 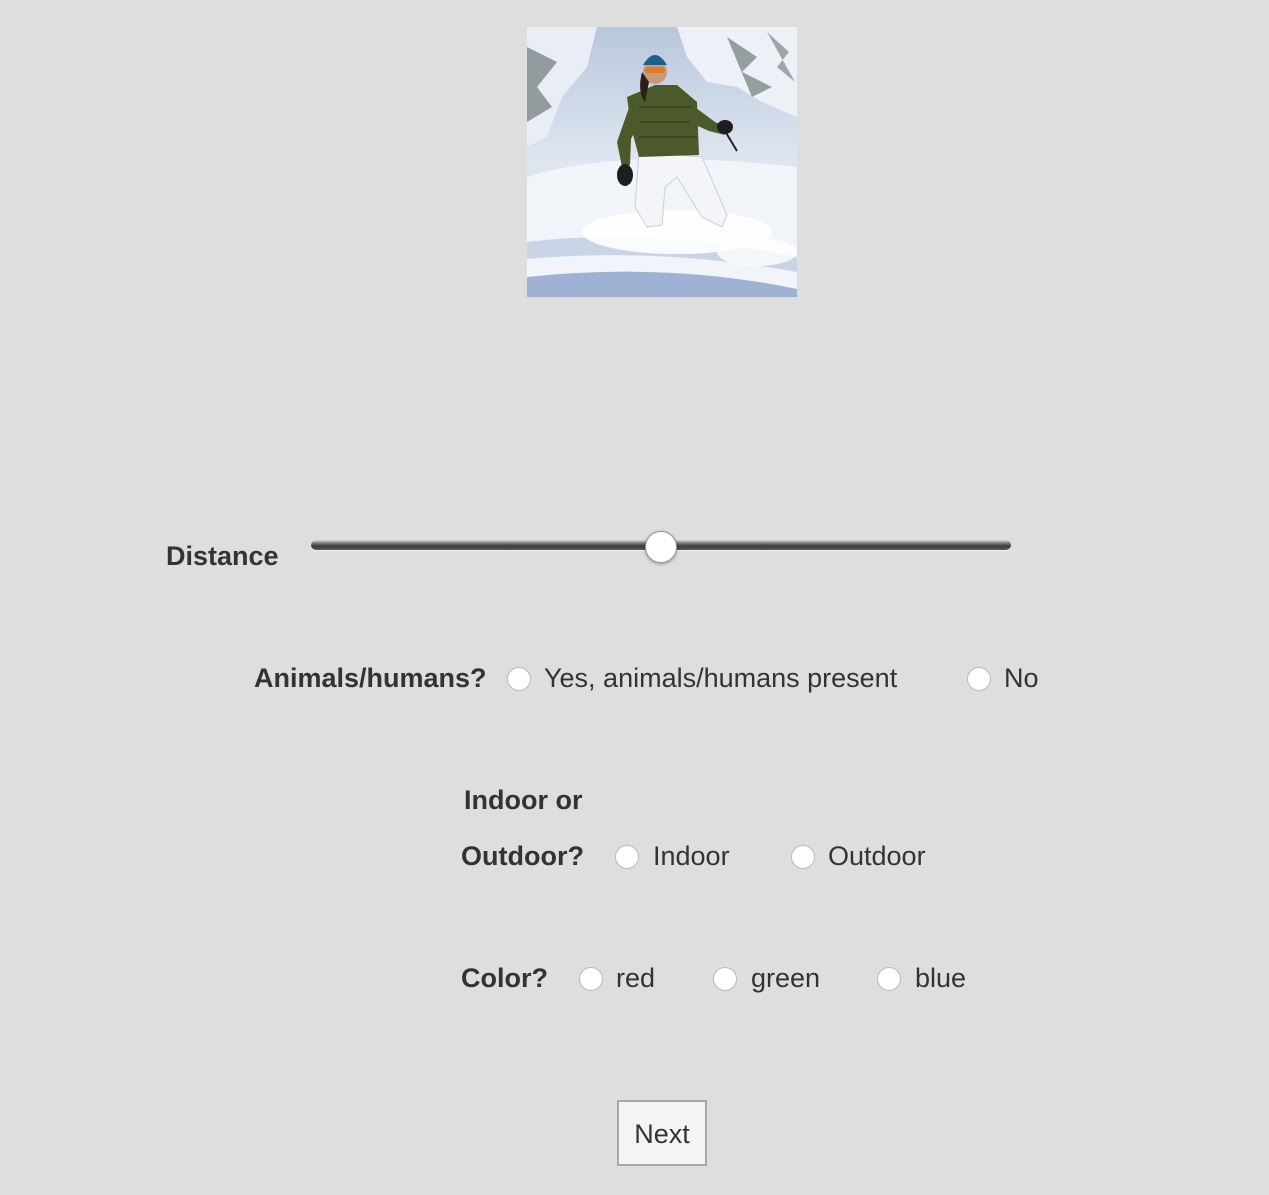 What do you see at coordinates (877, 856) in the screenshot?
I see `outdoor-label: Outdoor` at bounding box center [877, 856].